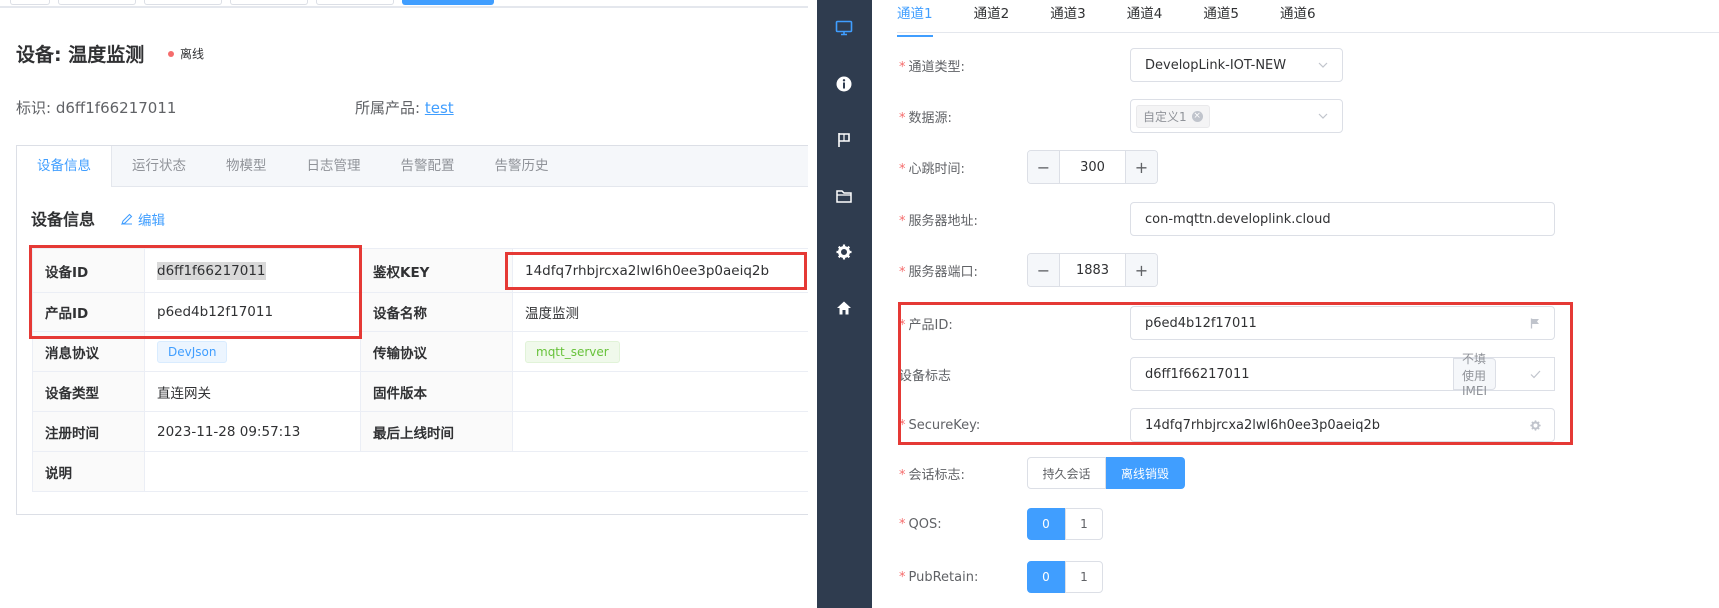  What do you see at coordinates (1342, 323) in the screenshot?
I see `product-id-input: p6ed4b12f17011` at bounding box center [1342, 323].